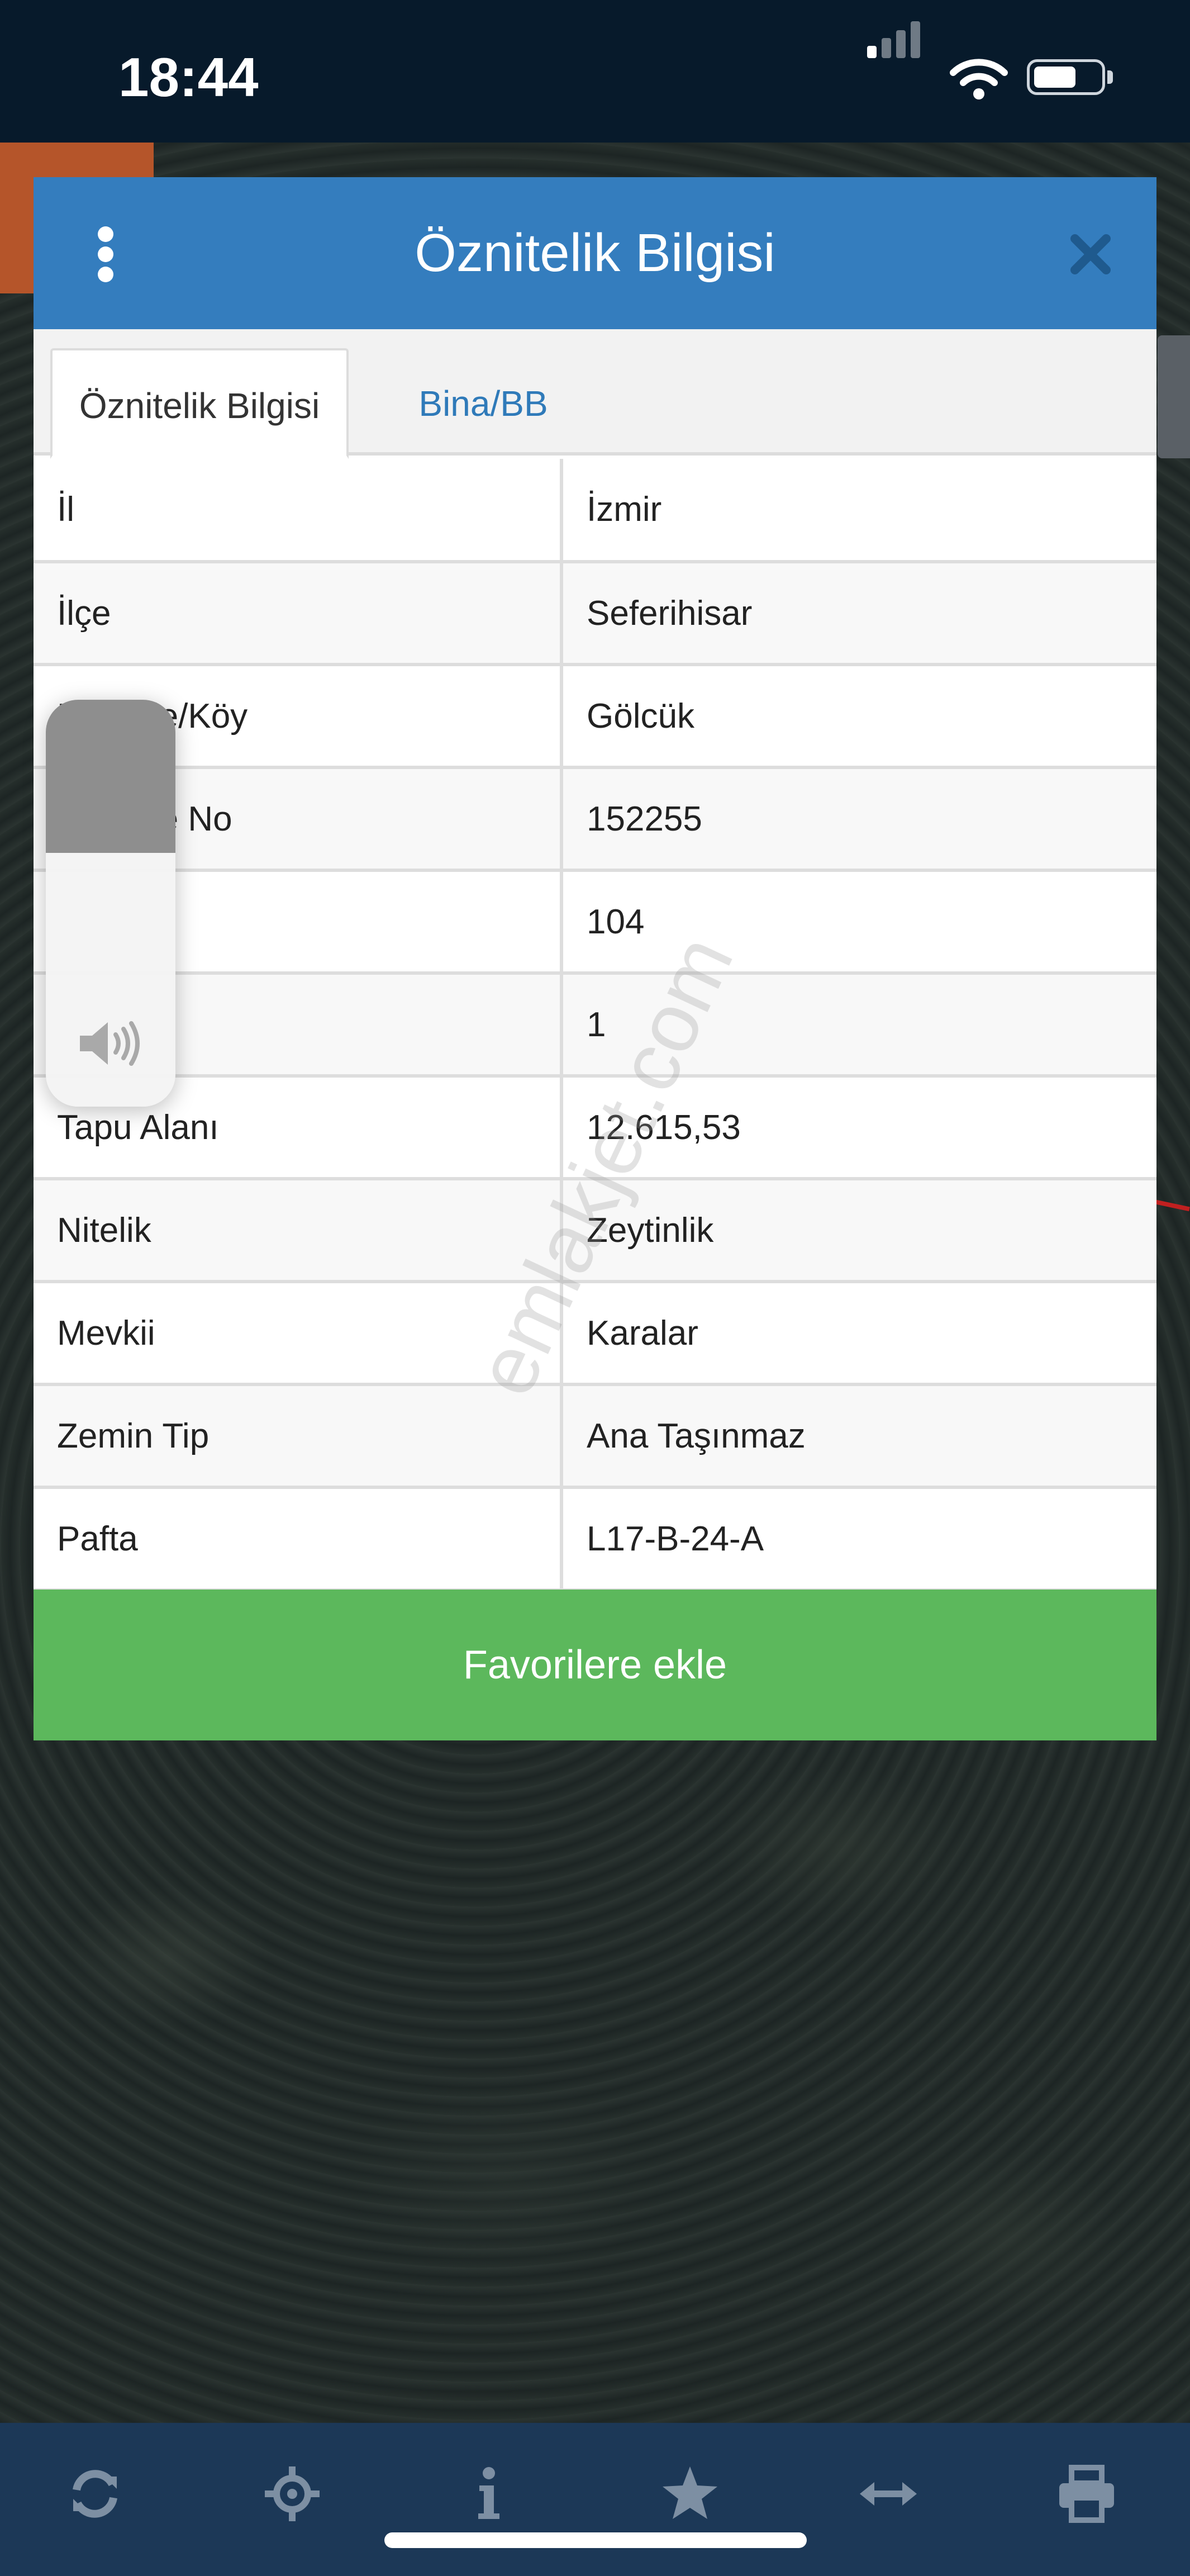  I want to click on measure-icon, so click(888, 2494).